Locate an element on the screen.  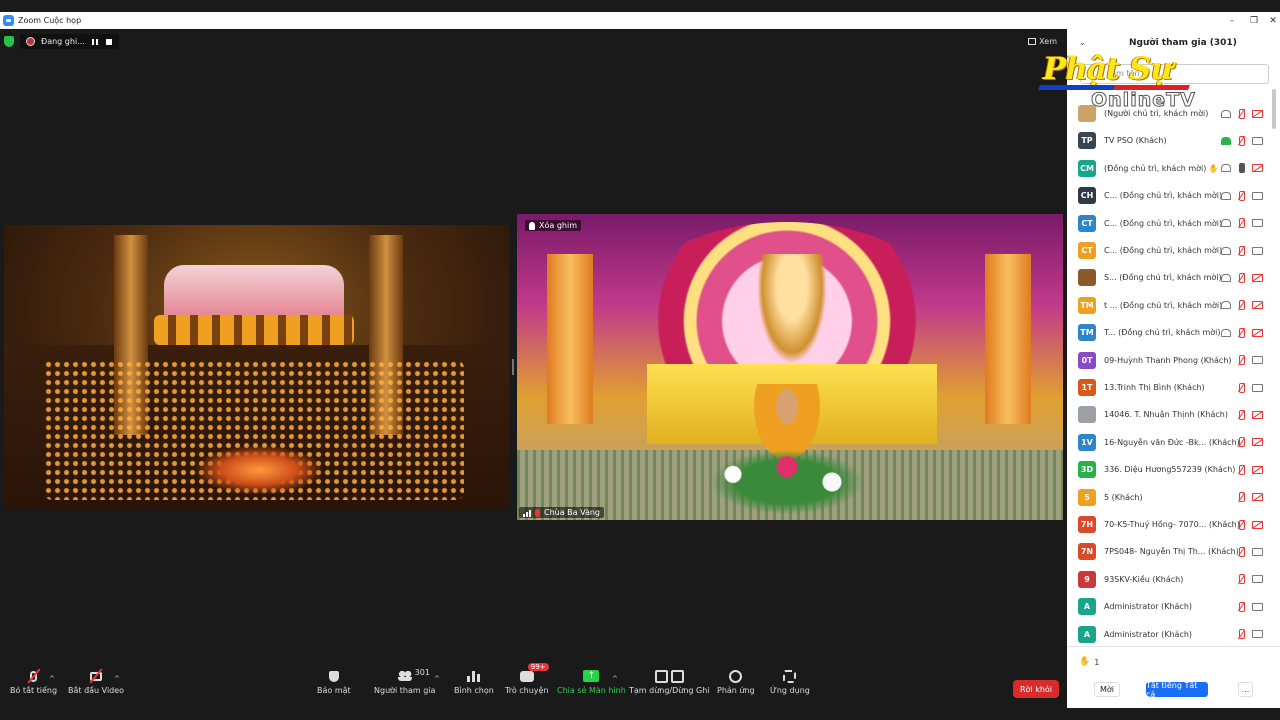
participant-row: 7H 70-K5-Thuý Hồng- 7070... (Khách) is located at coordinates (1170, 524).